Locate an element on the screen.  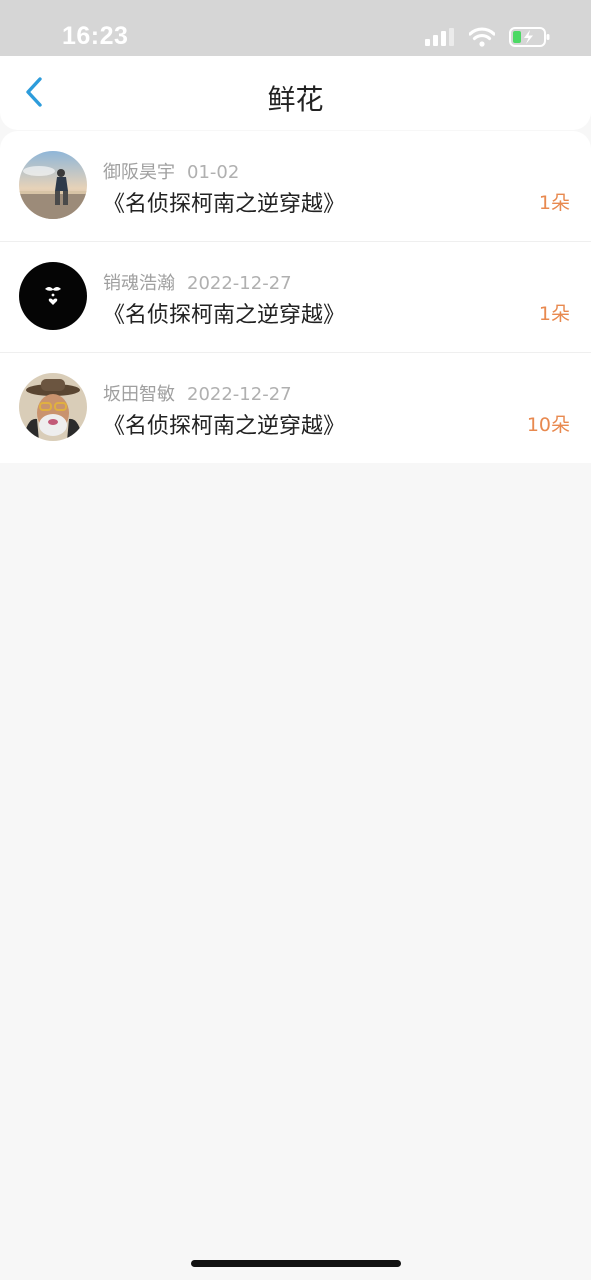
list-item: 销魂浩瀚 2022-12-27 《名侦探柯南之逆穿越》 1朵 is located at coordinates (295, 296).